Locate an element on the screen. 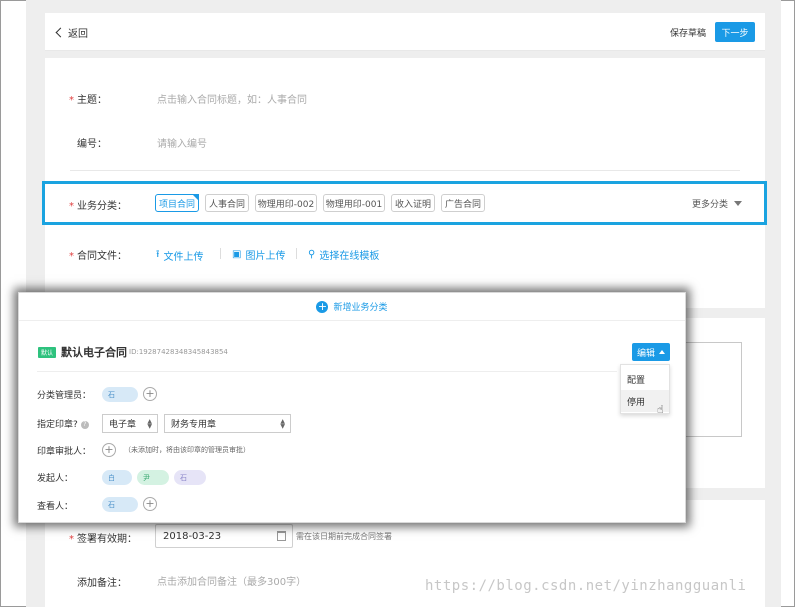 The image size is (795, 607). image-upload-label: 图片上传 is located at coordinates (265, 256).